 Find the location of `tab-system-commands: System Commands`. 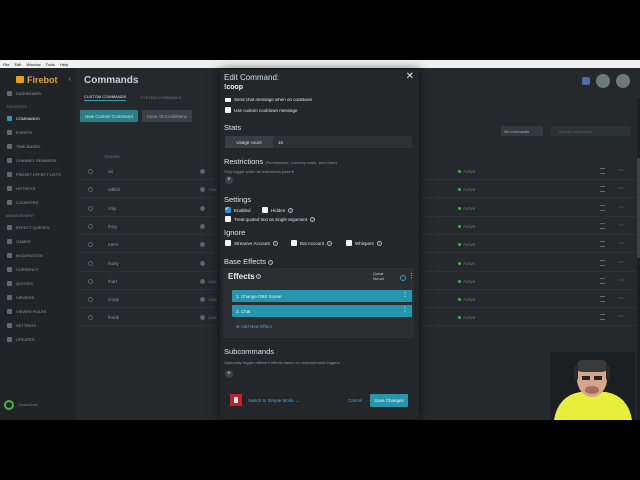

tab-system-commands: System Commands is located at coordinates (160, 97).